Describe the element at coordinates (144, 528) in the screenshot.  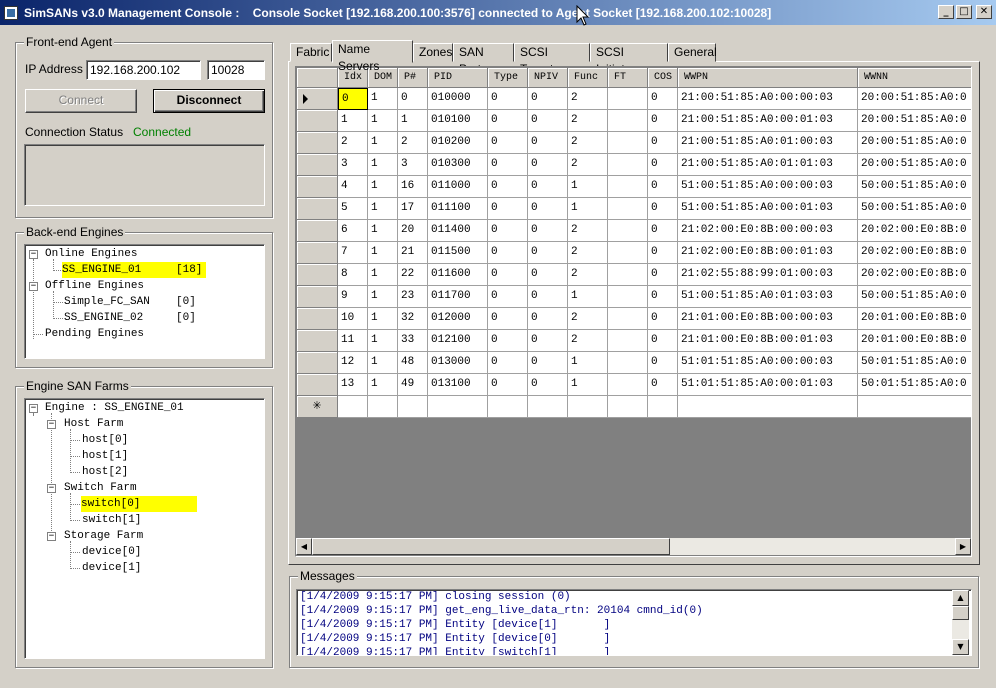
I see `san-farms-tree` at that location.